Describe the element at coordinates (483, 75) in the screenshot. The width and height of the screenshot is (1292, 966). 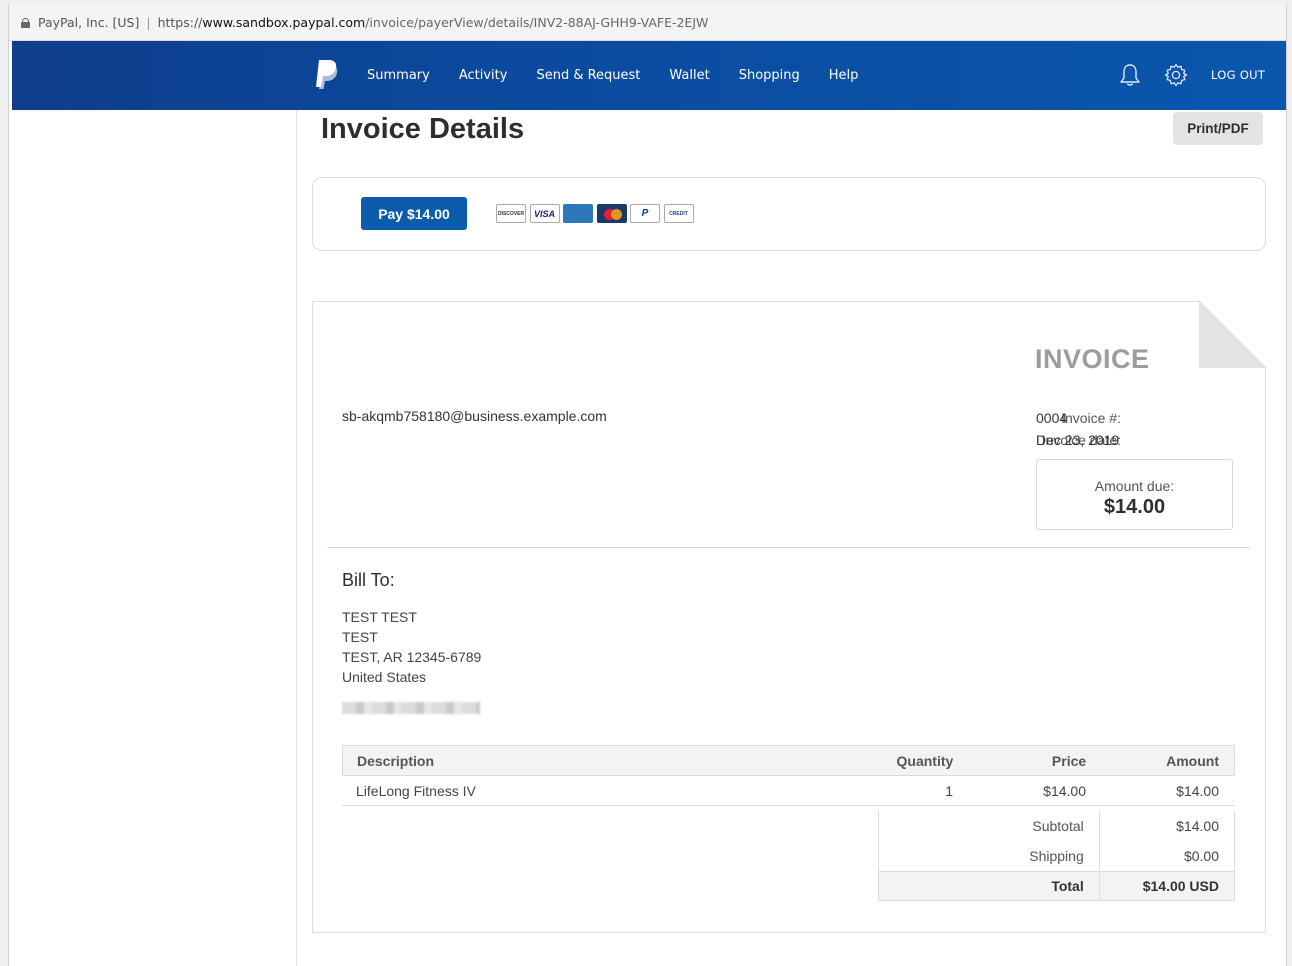
I see `nav-activity: Activity` at that location.